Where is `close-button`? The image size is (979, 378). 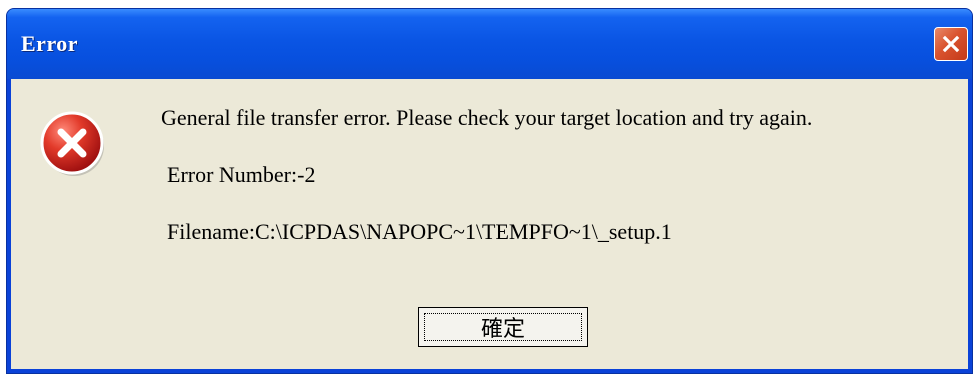
close-button is located at coordinates (951, 44).